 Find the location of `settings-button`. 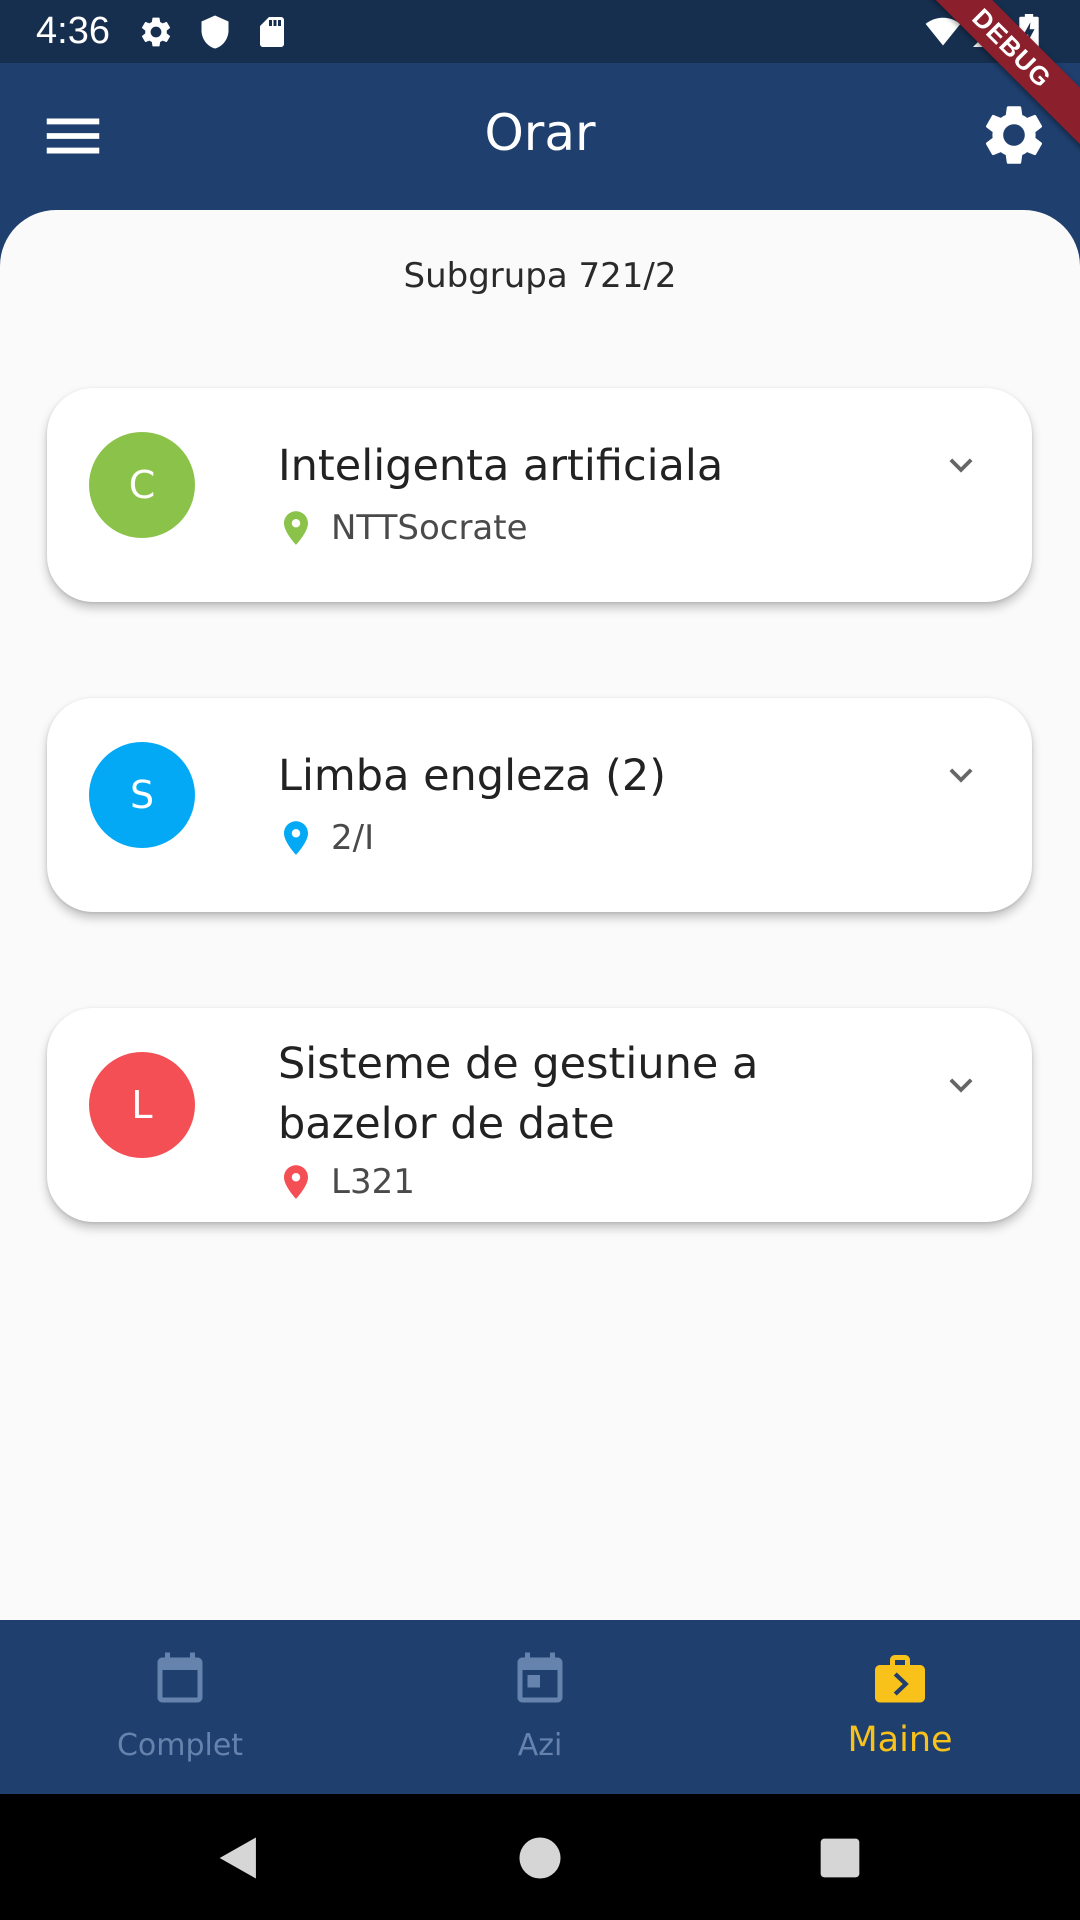

settings-button is located at coordinates (1014, 135).